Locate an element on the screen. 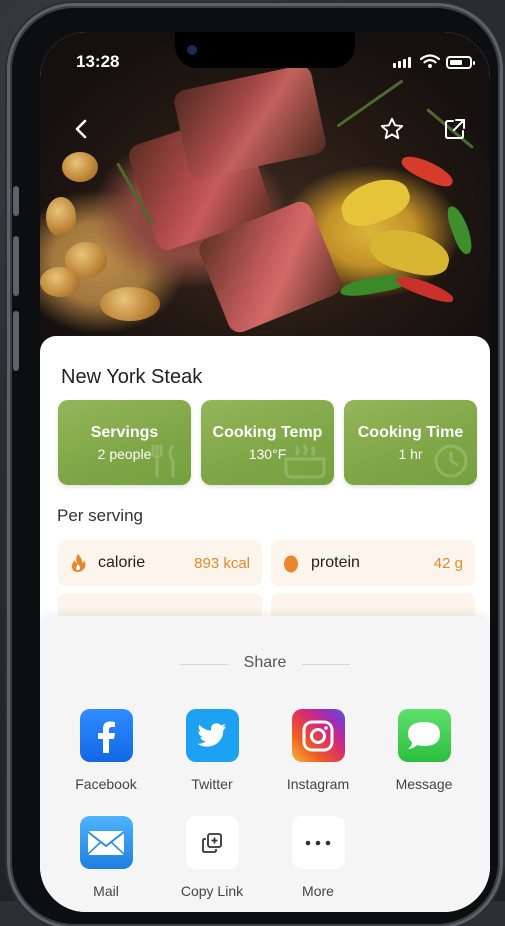  more-icon is located at coordinates (318, 842).